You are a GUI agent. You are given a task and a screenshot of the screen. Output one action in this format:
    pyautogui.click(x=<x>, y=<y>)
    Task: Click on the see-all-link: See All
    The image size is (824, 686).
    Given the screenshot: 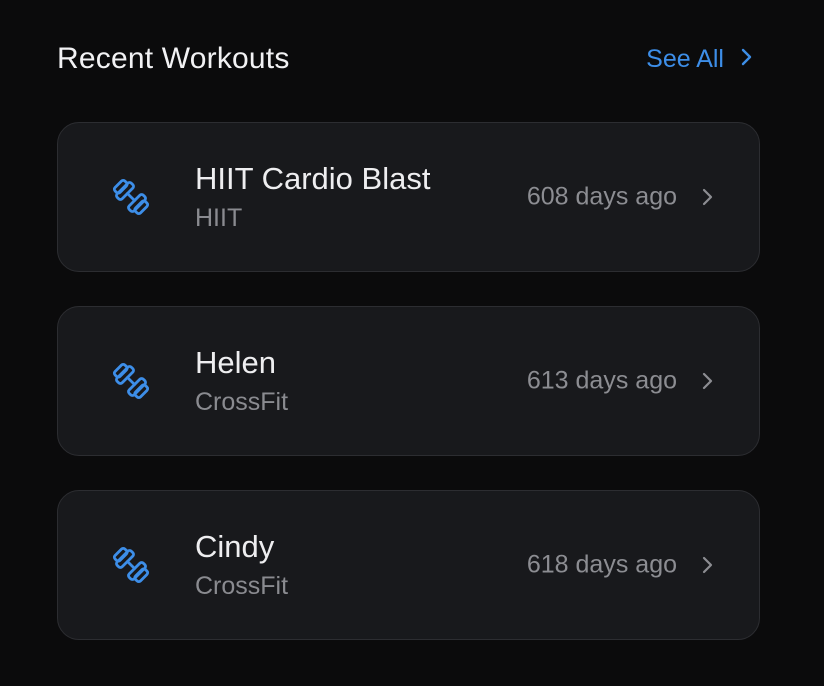 What is the action you would take?
    pyautogui.click(x=701, y=59)
    